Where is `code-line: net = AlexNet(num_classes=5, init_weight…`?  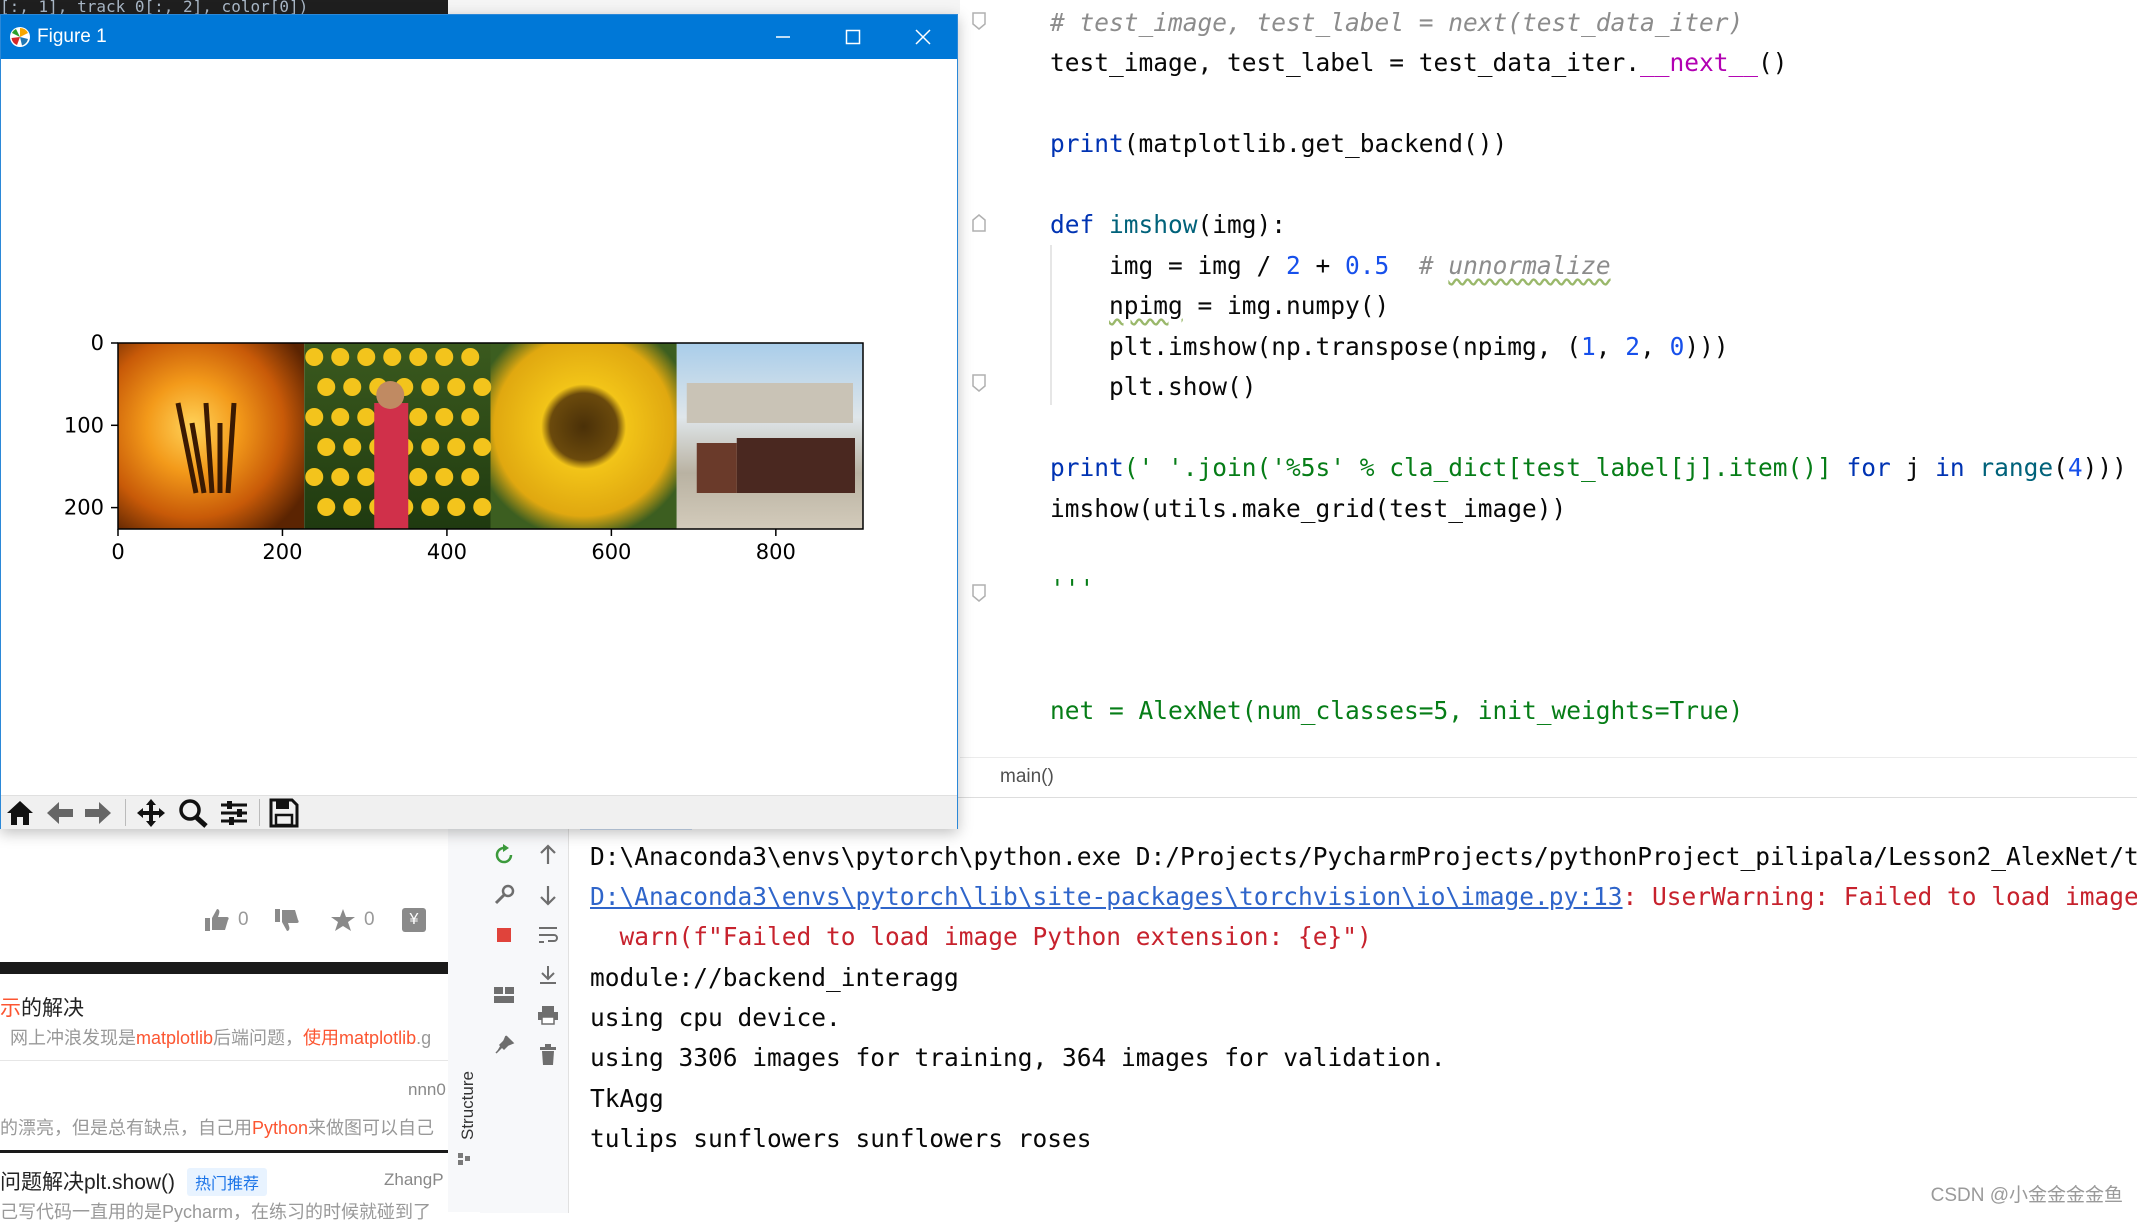
code-line: net = AlexNet(num_classes=5, init_weight… is located at coordinates (1397, 710).